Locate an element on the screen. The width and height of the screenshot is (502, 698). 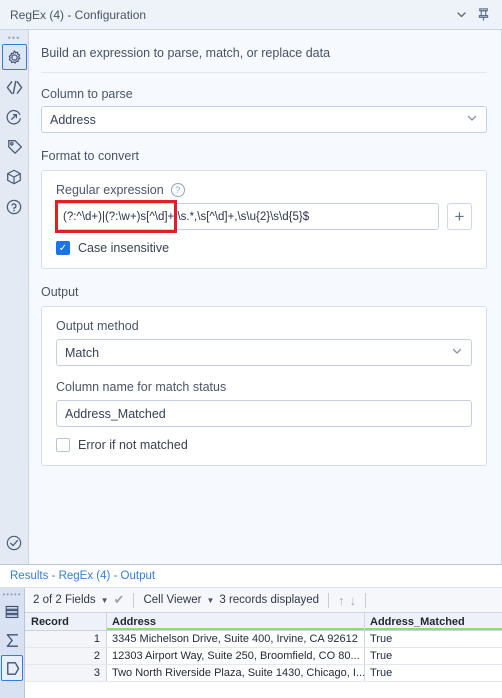
rail-item-tag is located at coordinates (14, 147).